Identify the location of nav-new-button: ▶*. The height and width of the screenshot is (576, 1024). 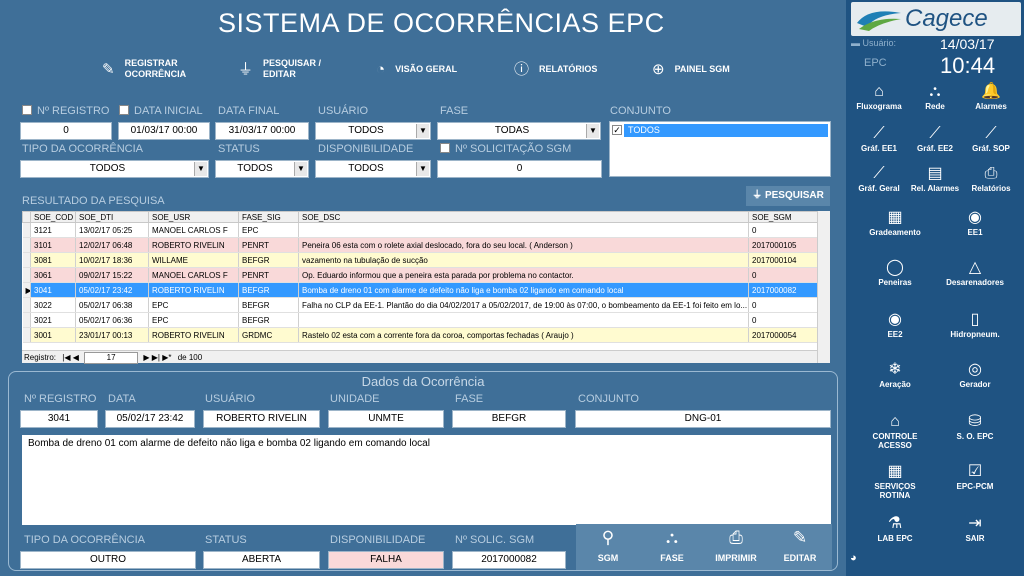
(166, 357).